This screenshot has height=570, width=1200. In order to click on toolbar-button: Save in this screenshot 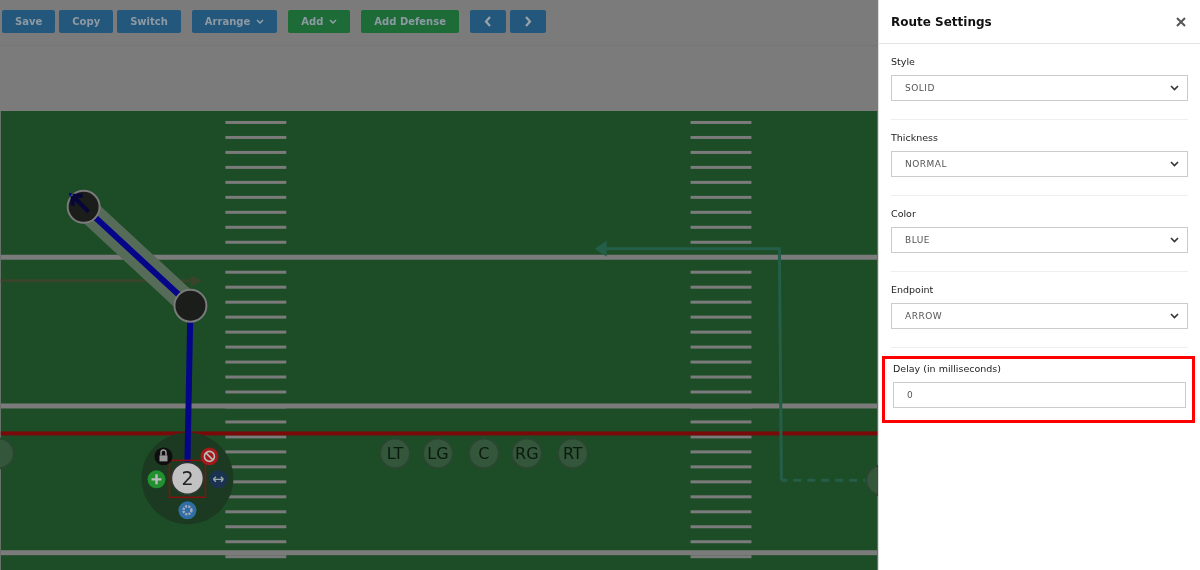, I will do `click(29, 21)`.